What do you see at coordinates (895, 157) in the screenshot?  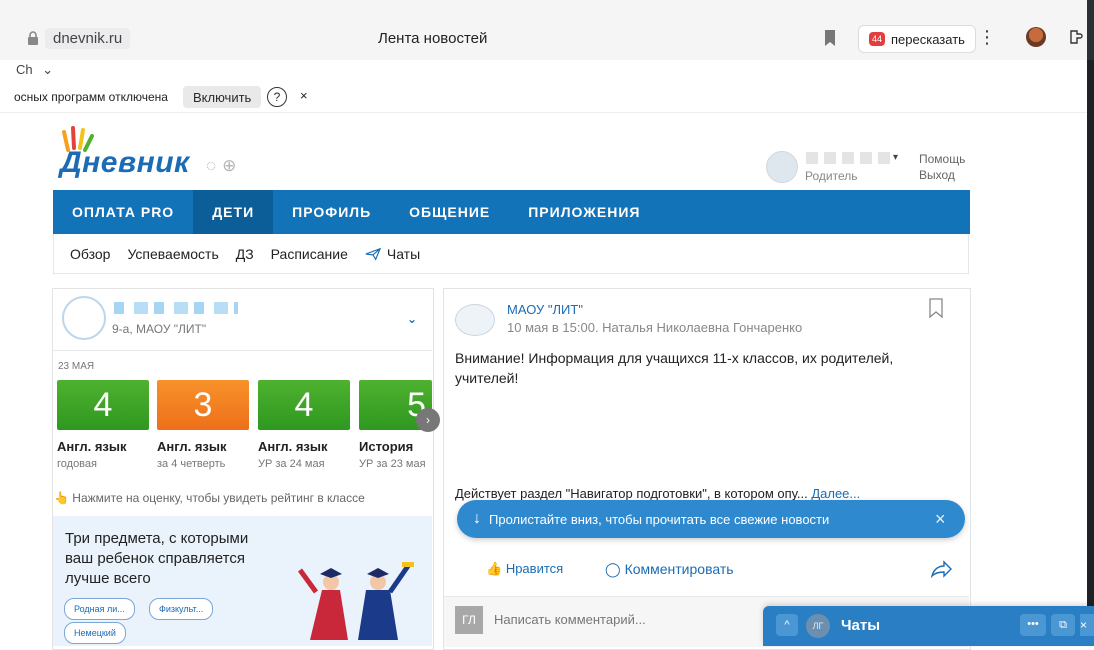 I see `user-menu-caret-icon: ▾` at bounding box center [895, 157].